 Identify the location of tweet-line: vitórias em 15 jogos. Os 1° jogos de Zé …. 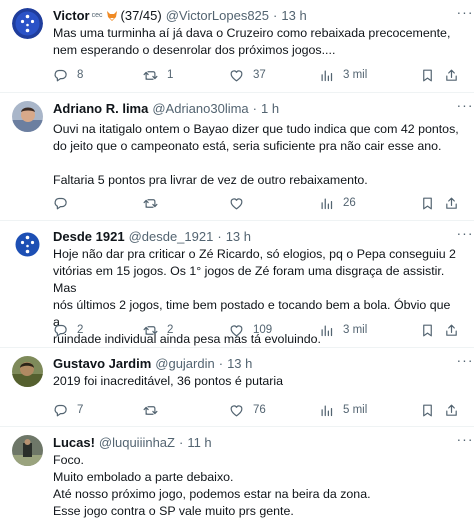
(249, 279).